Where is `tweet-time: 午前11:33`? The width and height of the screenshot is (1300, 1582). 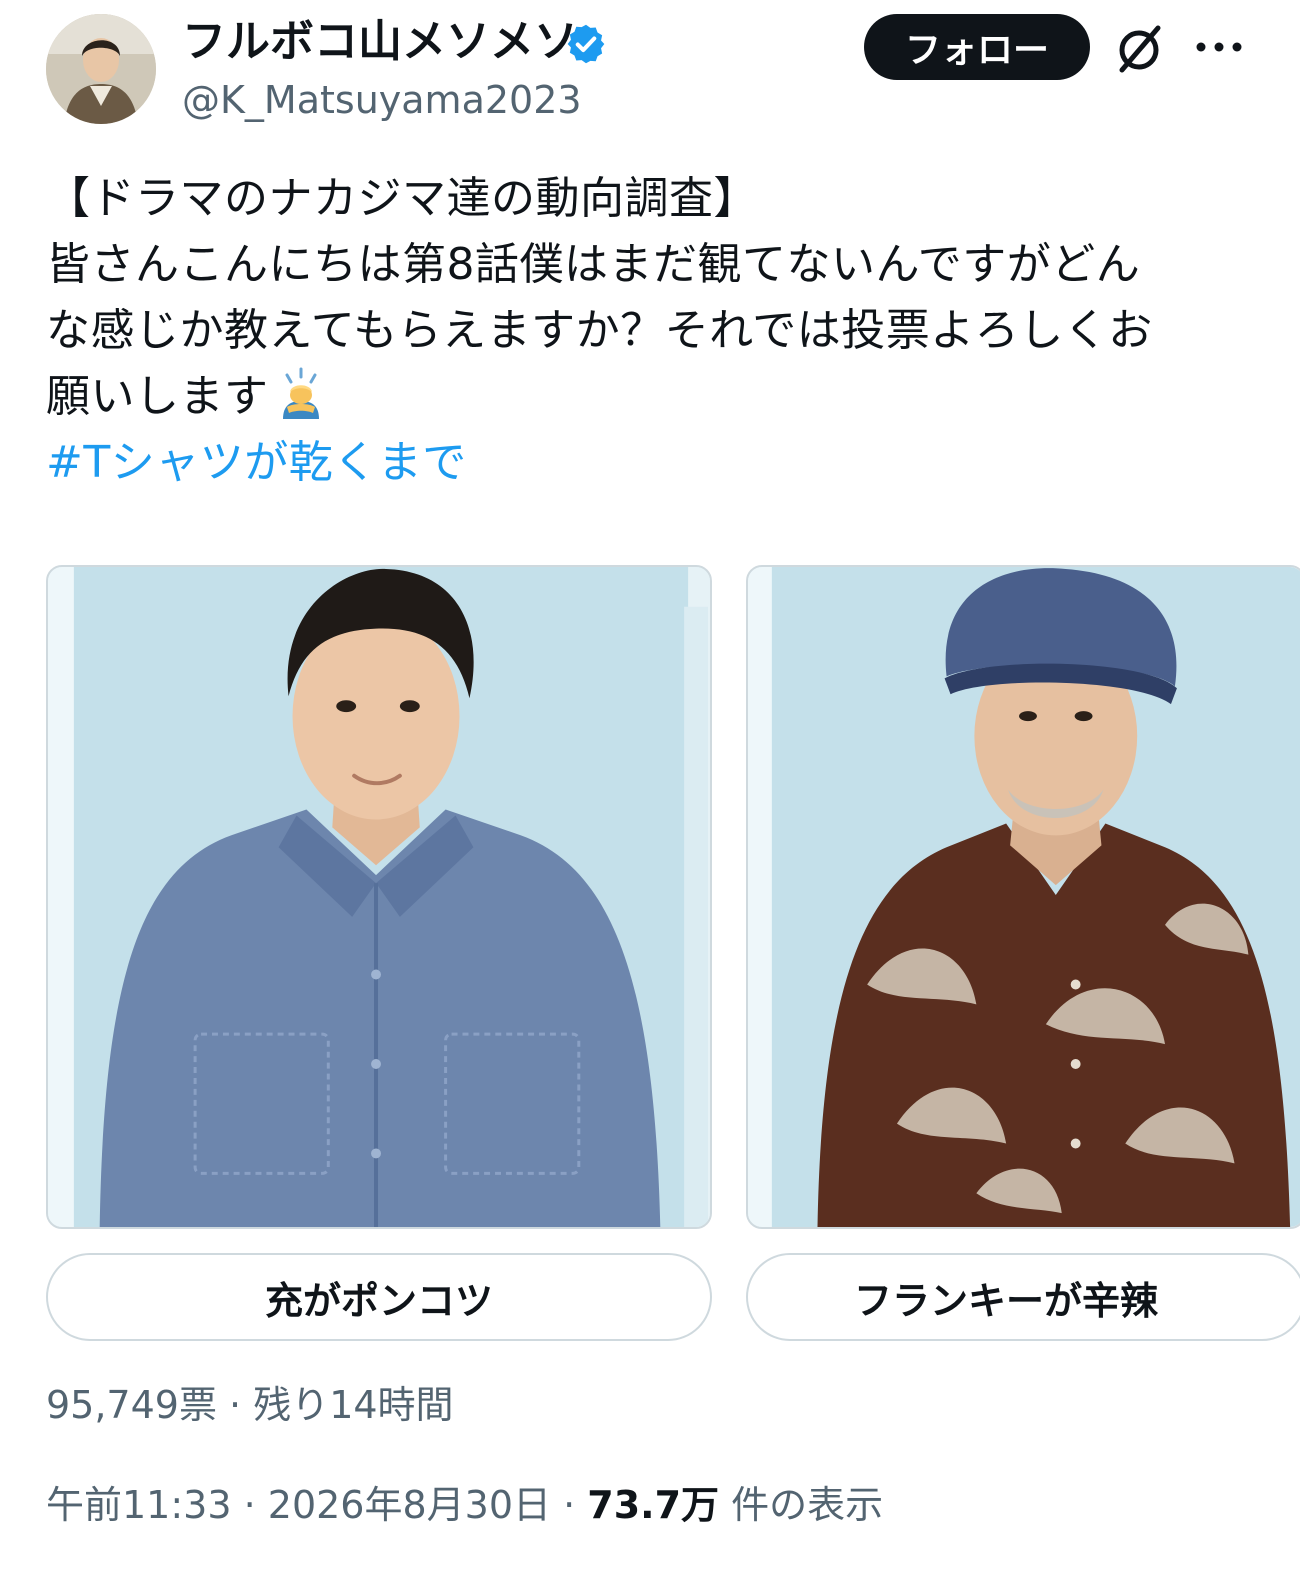
tweet-time: 午前11:33 is located at coordinates (139, 1505).